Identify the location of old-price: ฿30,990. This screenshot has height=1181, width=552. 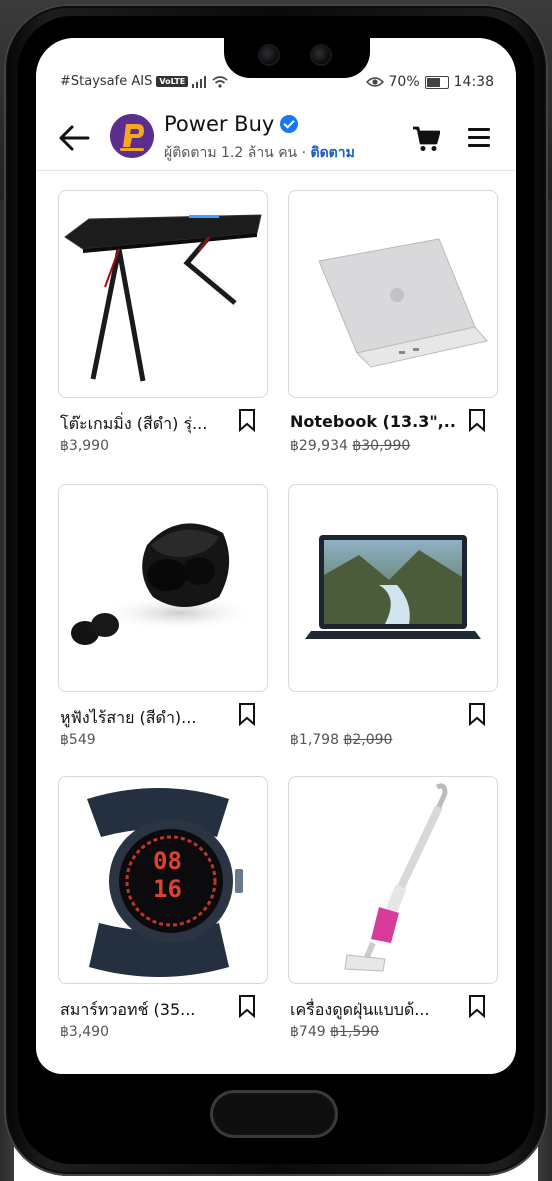
(381, 446).